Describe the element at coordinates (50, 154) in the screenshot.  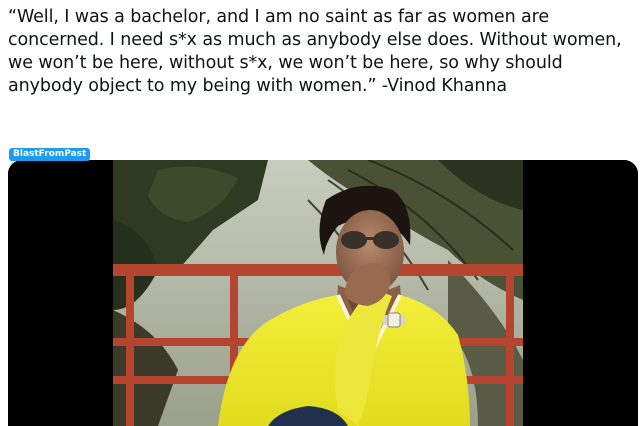
I see `hashtag-badge: BlastFromPast` at that location.